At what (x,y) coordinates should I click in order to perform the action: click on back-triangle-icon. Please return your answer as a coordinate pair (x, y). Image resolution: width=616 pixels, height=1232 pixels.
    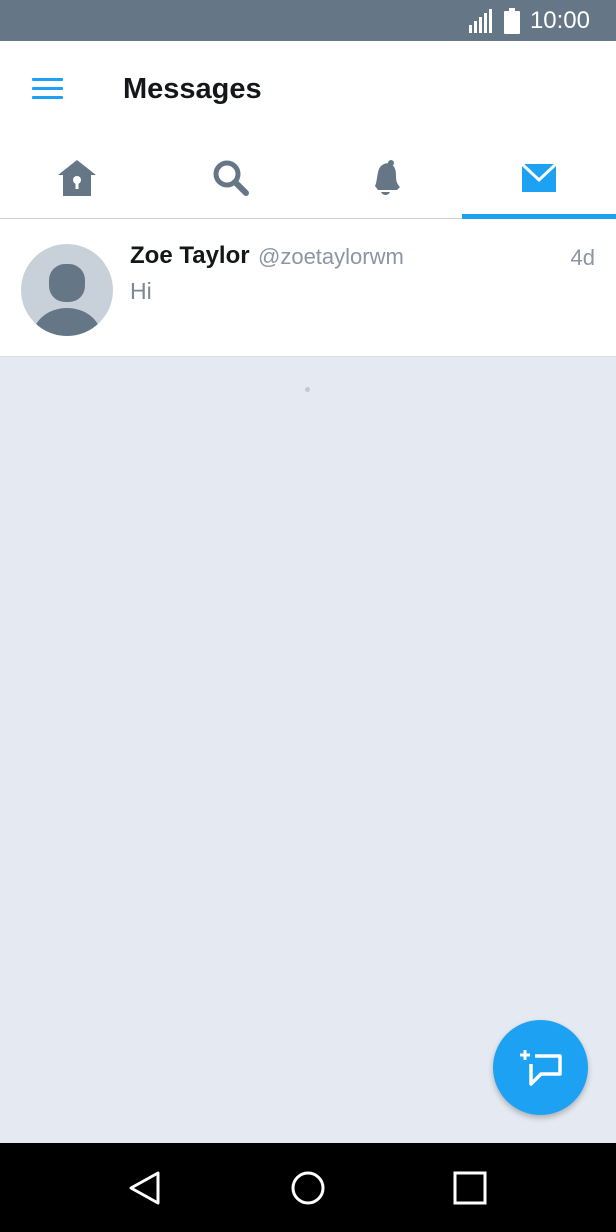
    Looking at the image, I should click on (144, 1188).